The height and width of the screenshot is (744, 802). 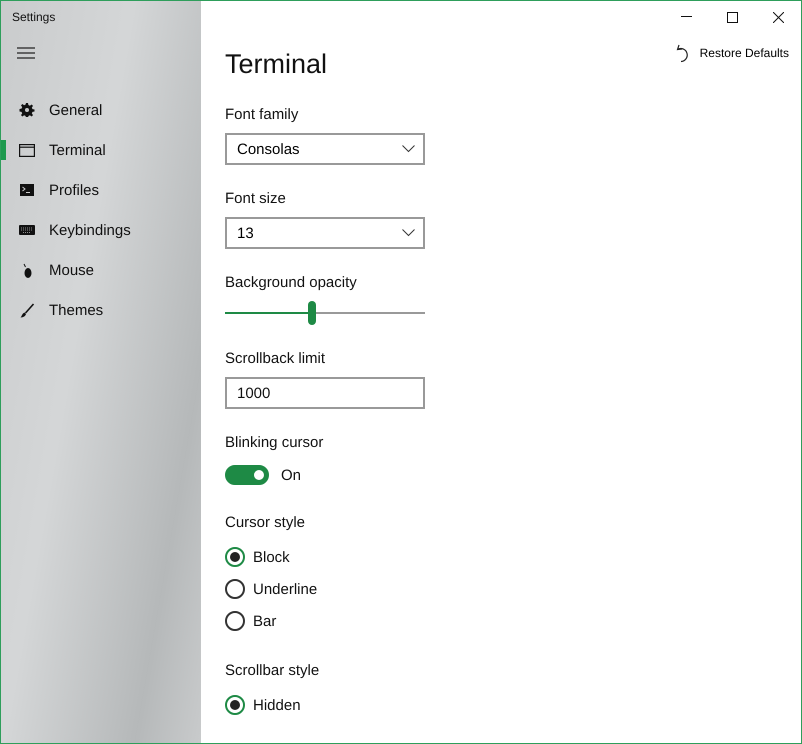 I want to click on setting-label: Scrollback limit, so click(x=275, y=359).